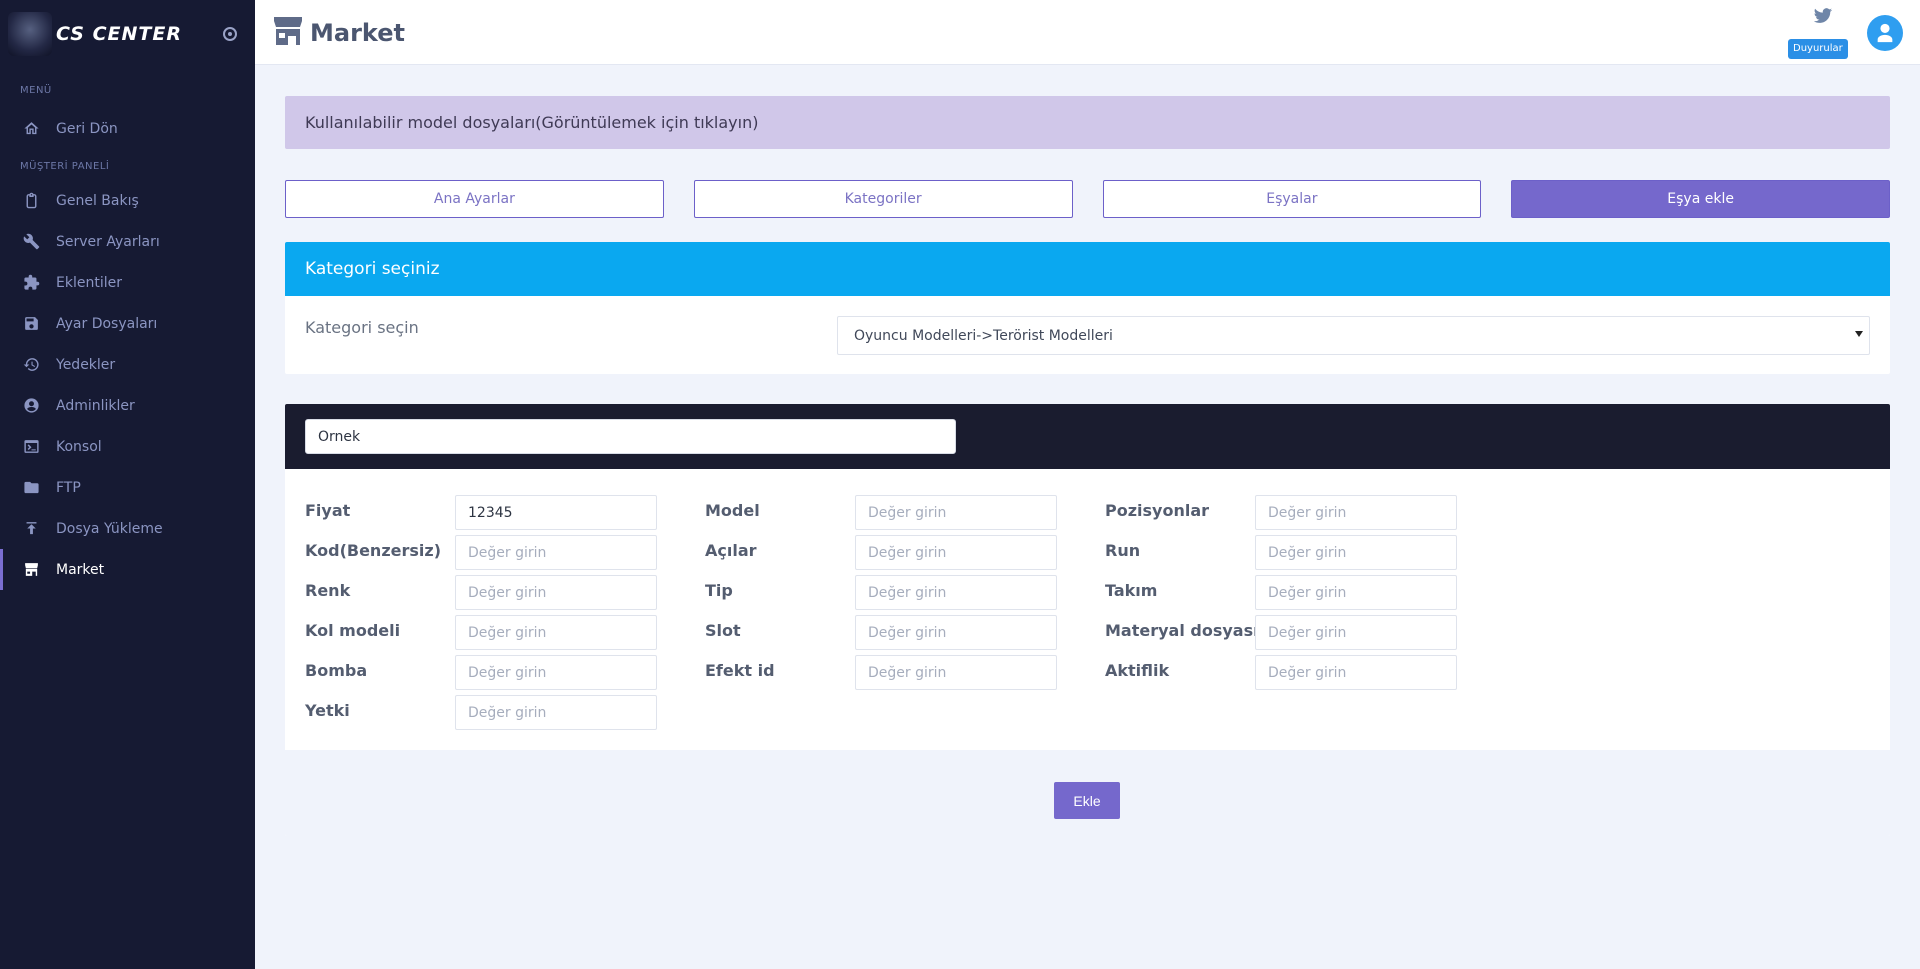 This screenshot has height=969, width=1920. What do you see at coordinates (883, 199) in the screenshot?
I see `tab-kategoriler: Kategoriler` at bounding box center [883, 199].